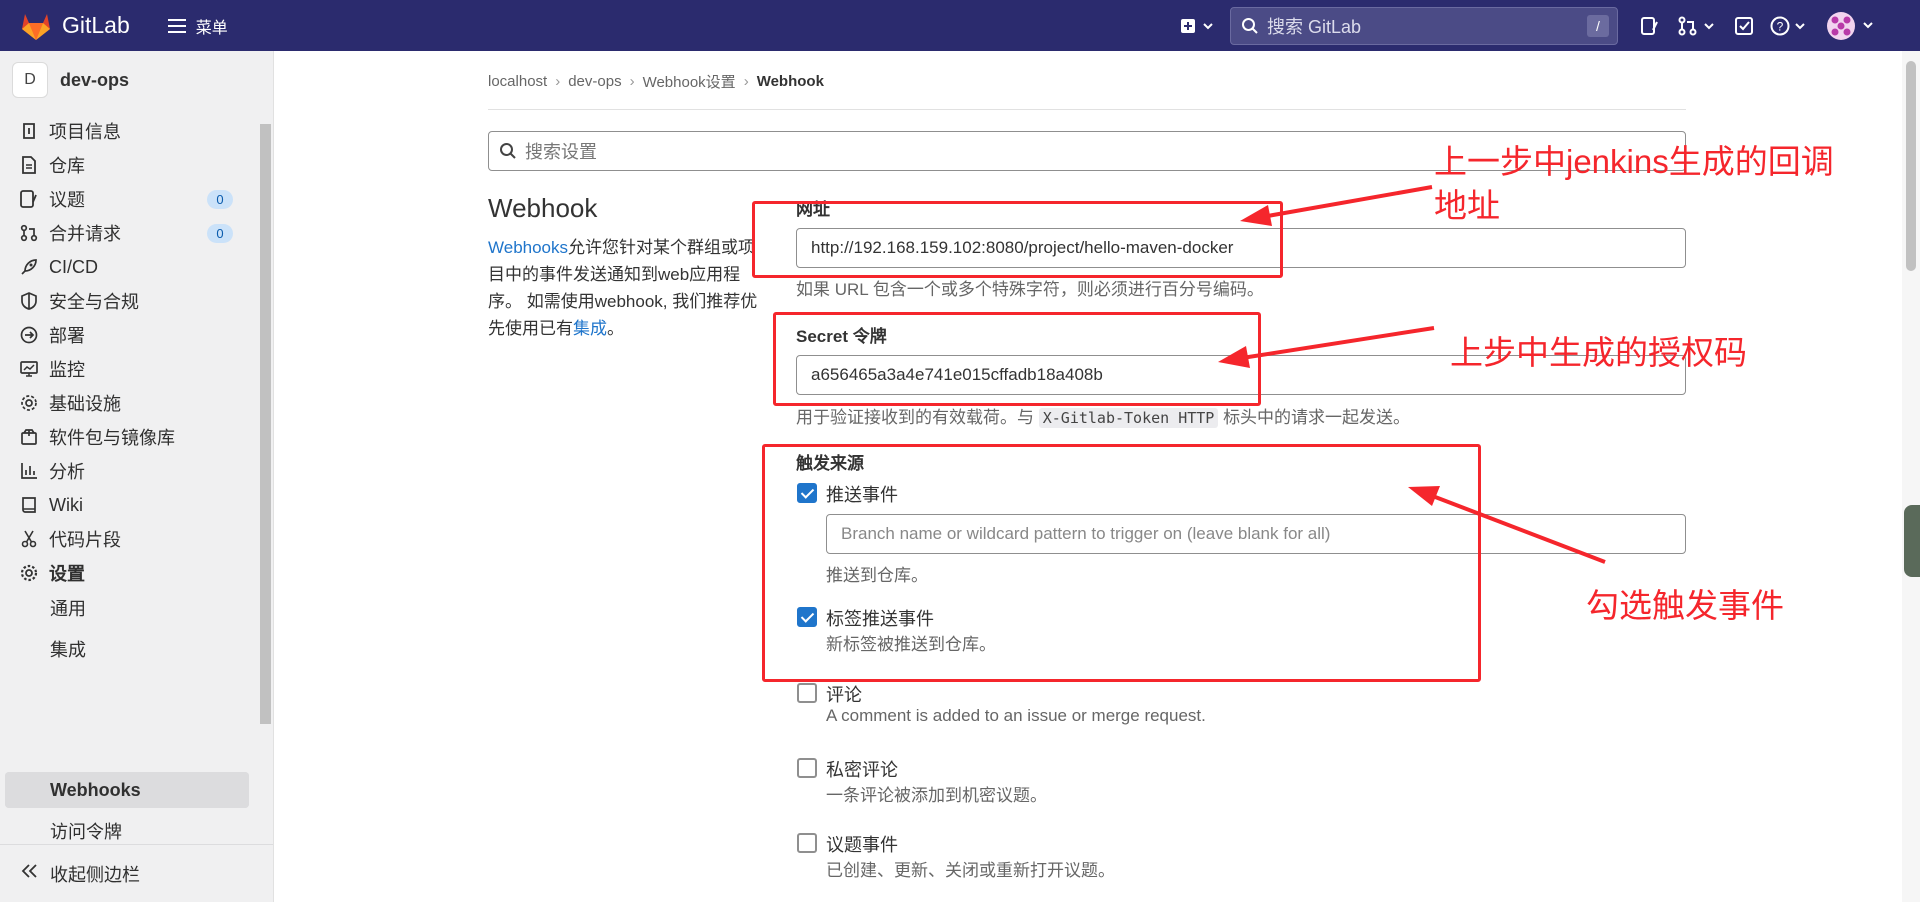  Describe the element at coordinates (1424, 25) in the screenshot. I see `global-search-input: 搜索 GitLab /` at that location.